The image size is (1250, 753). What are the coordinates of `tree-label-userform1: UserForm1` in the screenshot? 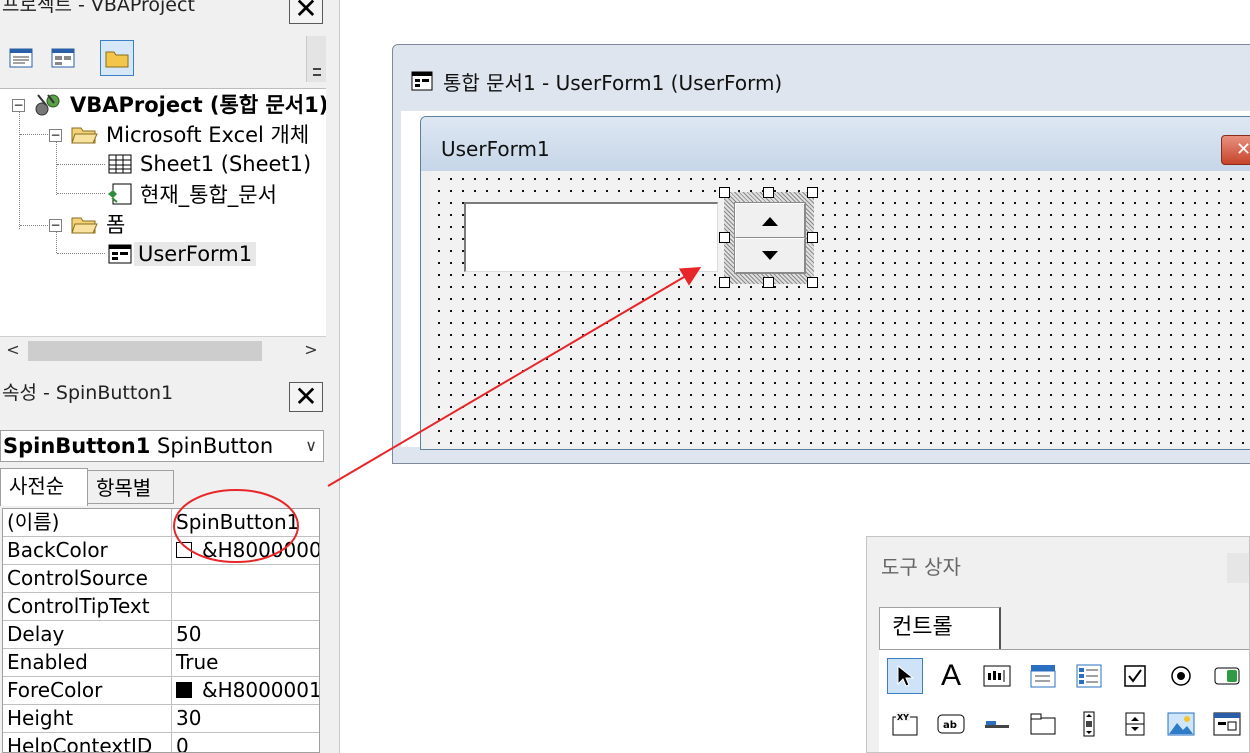 It's located at (195, 254).